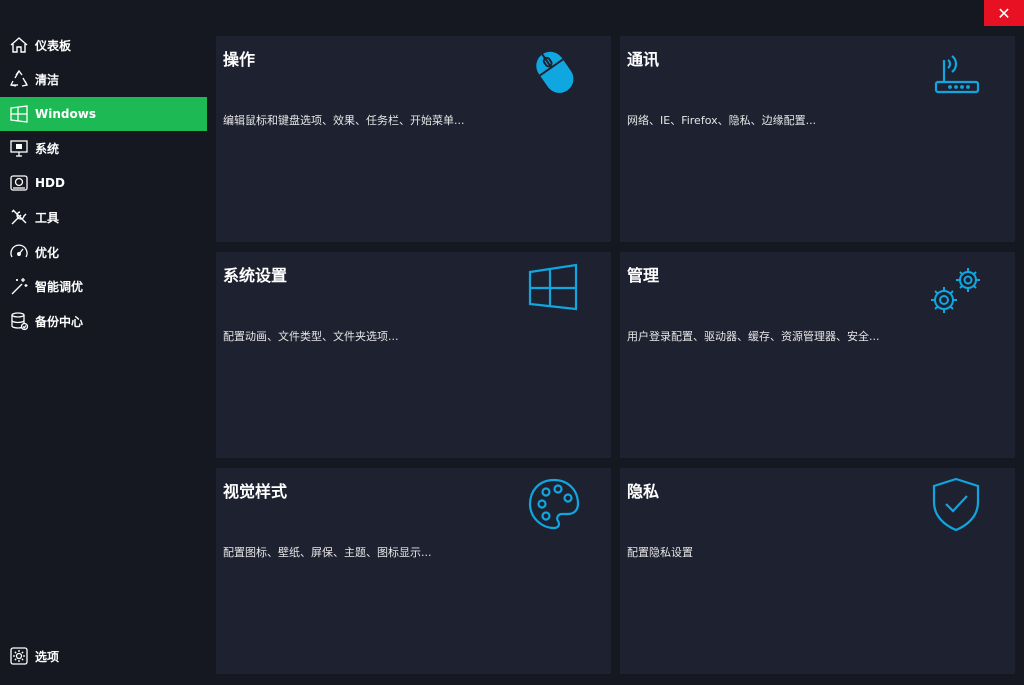 The height and width of the screenshot is (685, 1024). I want to click on card-title: 隐私, so click(643, 491).